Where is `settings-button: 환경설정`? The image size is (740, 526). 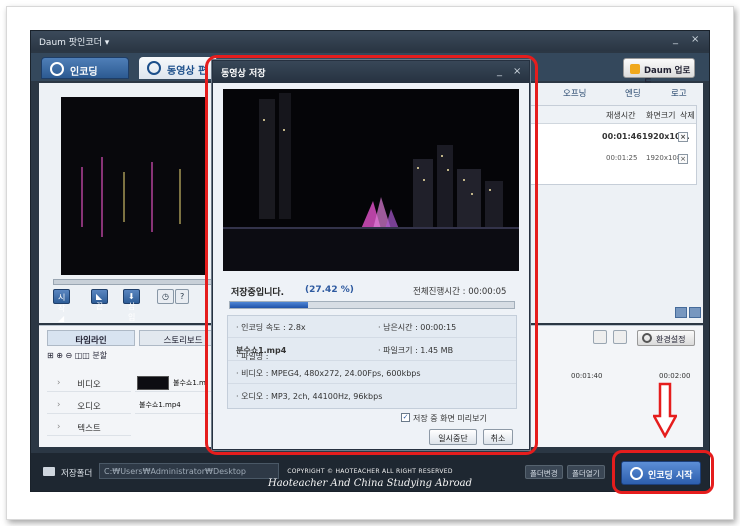
settings-button: 환경설정 is located at coordinates (666, 338).